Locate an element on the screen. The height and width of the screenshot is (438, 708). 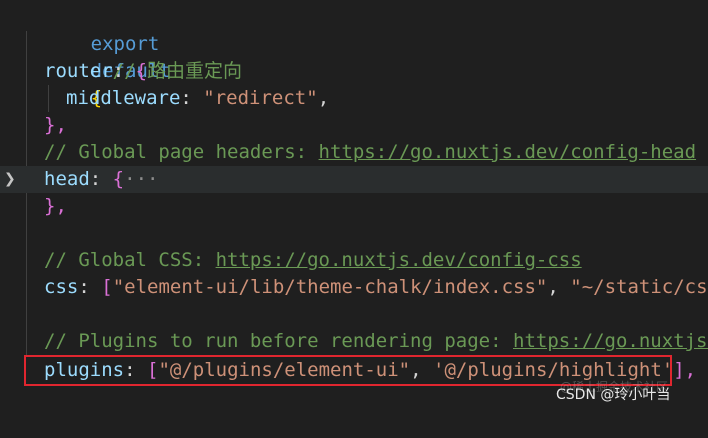
comment-css-prefix: // Global CSS: is located at coordinates (130, 260).